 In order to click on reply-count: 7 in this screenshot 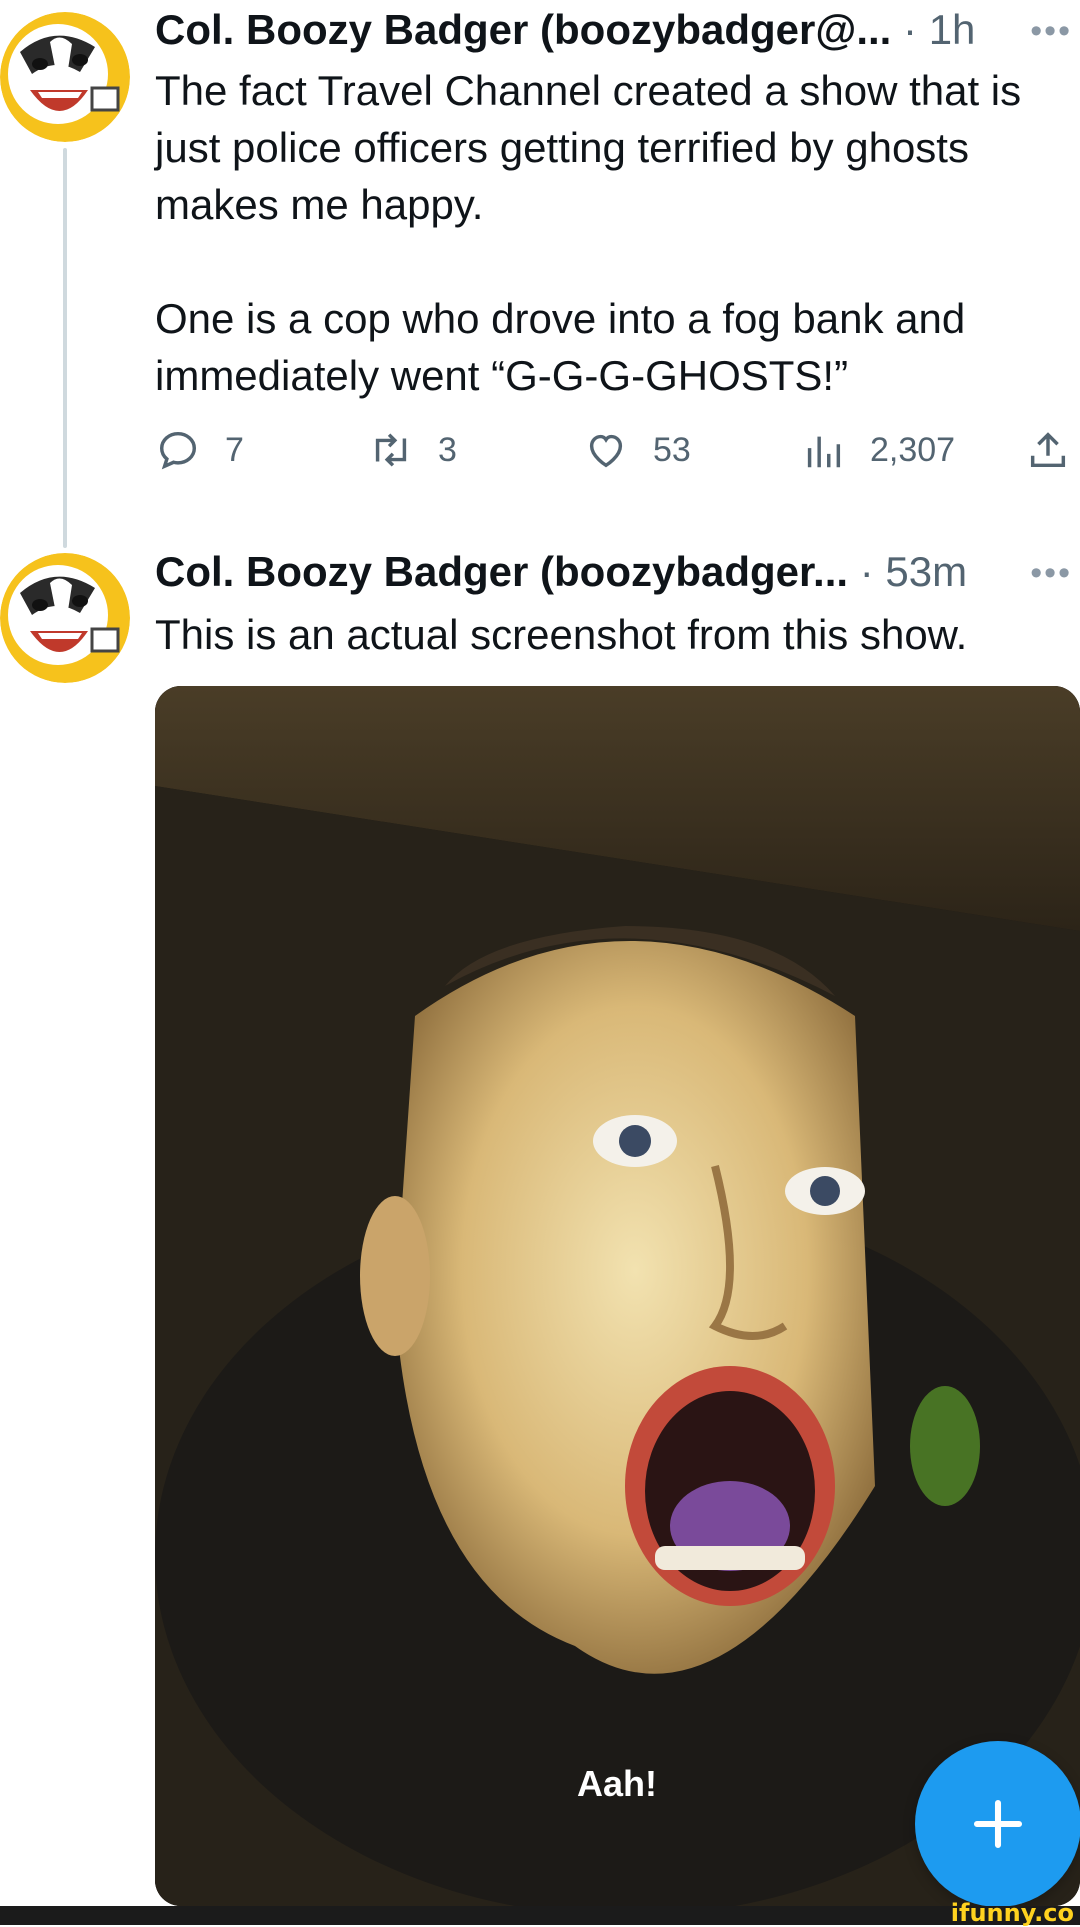, I will do `click(234, 449)`.